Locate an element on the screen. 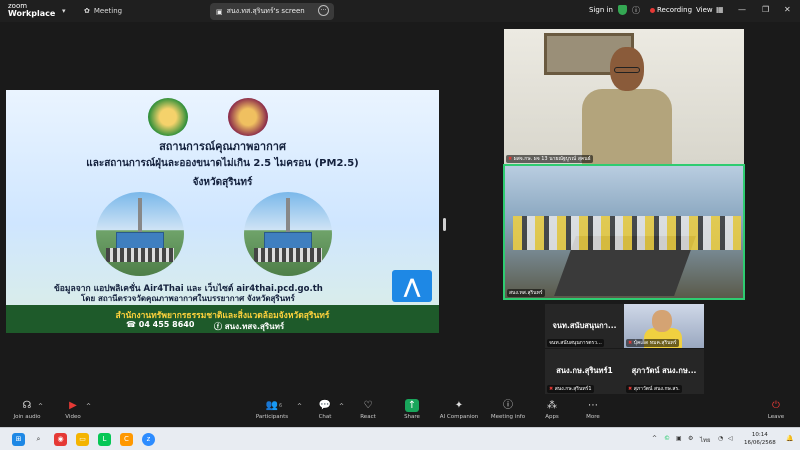  video-tile: สนง.กษ.สุรินทร์1 ✖ สนง.กษ.สุรินทร์1 is located at coordinates (584, 371).